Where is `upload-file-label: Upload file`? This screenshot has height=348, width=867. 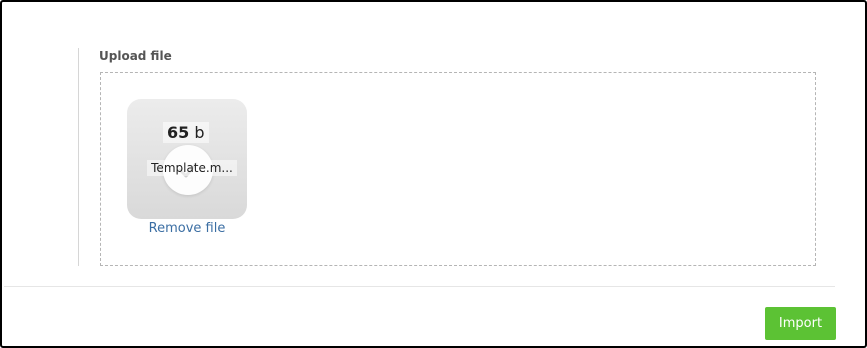 upload-file-label: Upload file is located at coordinates (135, 56).